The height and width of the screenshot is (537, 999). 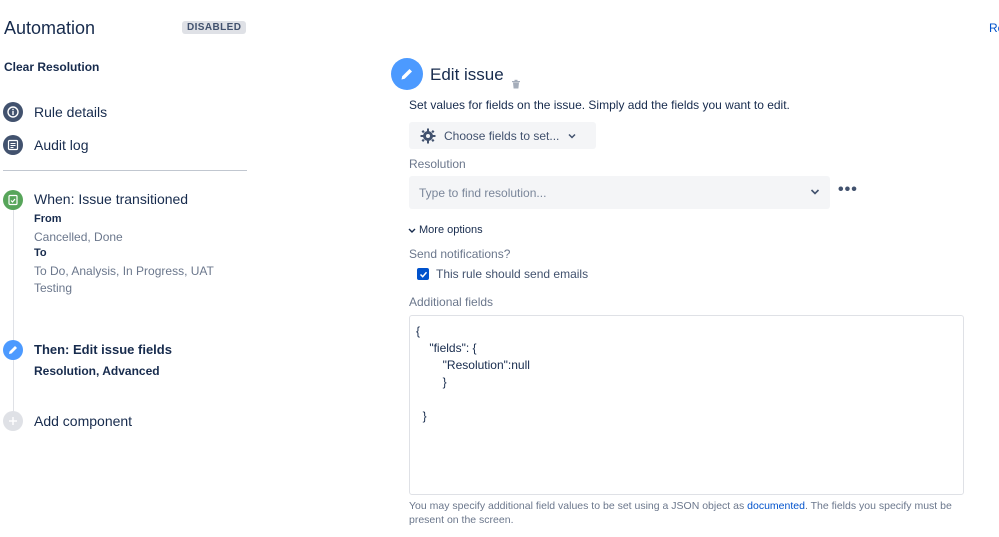 I want to click on send-emails-checkbox-row: This rule should send emails, so click(x=502, y=274).